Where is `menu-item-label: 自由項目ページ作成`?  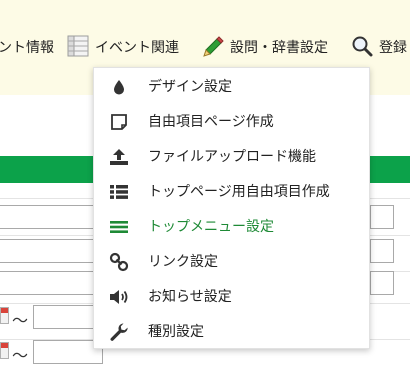
menu-item-label: 自由項目ページ作成 is located at coordinates (211, 122).